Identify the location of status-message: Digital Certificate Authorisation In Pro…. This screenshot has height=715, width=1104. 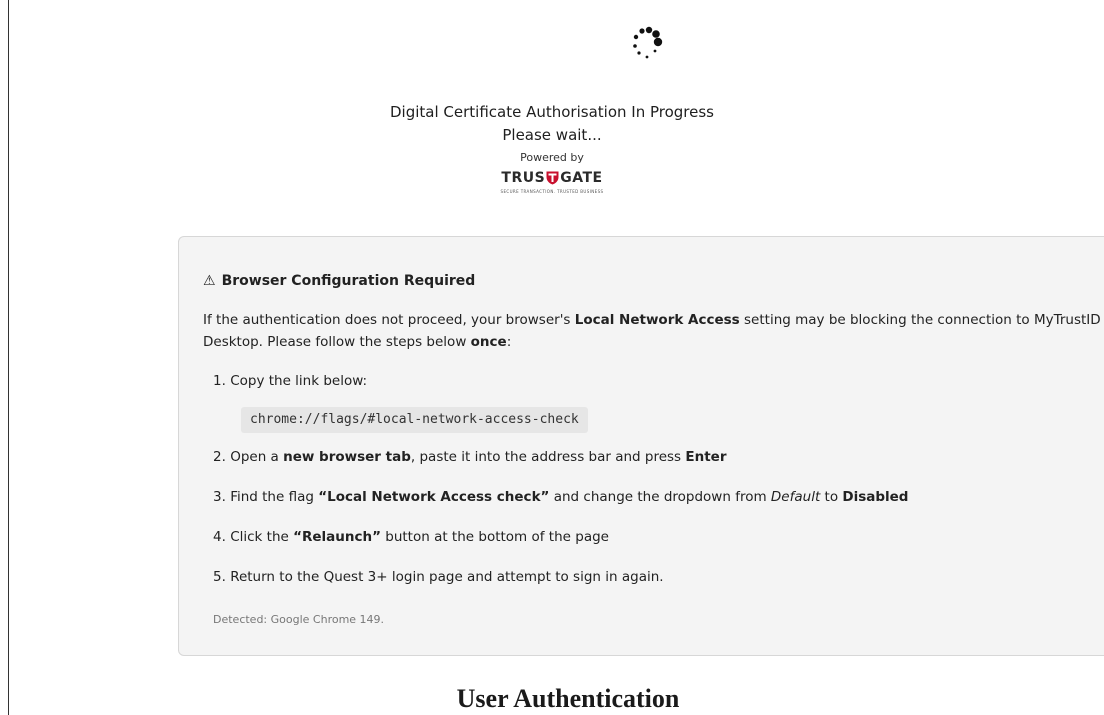
(552, 112).